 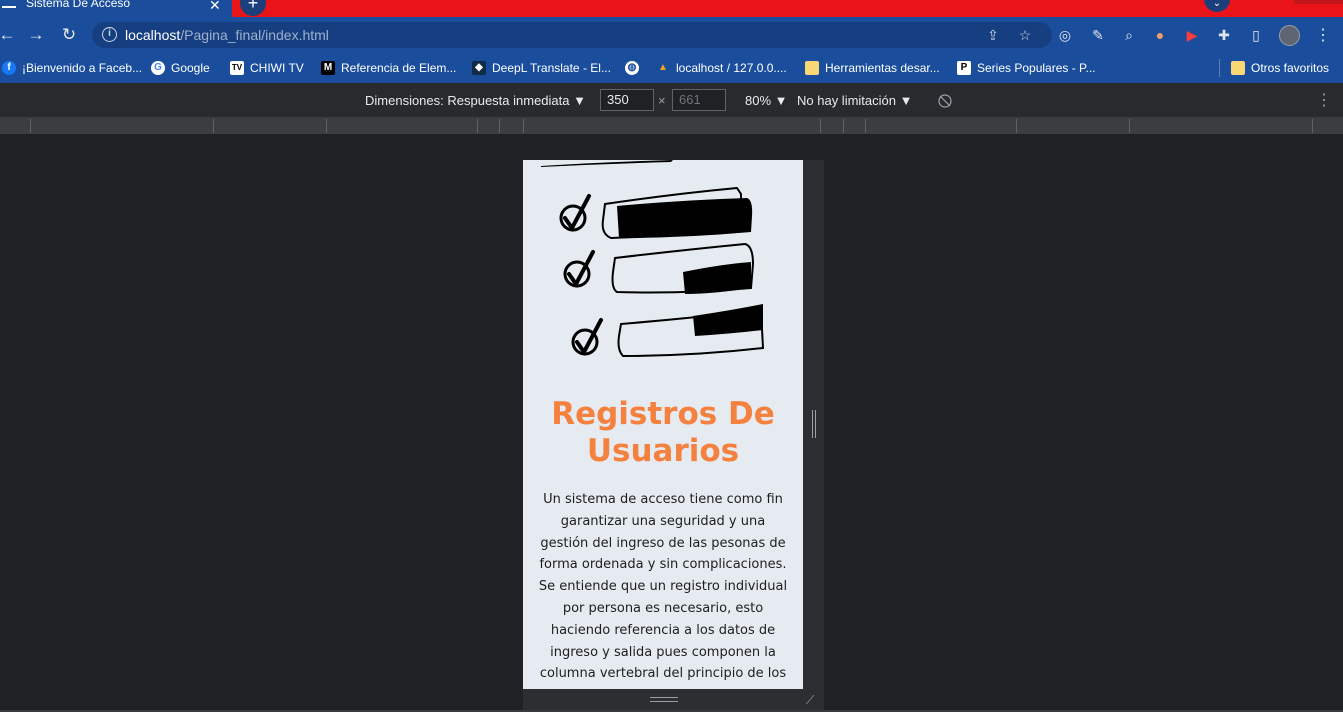 I want to click on media-query-bar, so click(x=672, y=126).